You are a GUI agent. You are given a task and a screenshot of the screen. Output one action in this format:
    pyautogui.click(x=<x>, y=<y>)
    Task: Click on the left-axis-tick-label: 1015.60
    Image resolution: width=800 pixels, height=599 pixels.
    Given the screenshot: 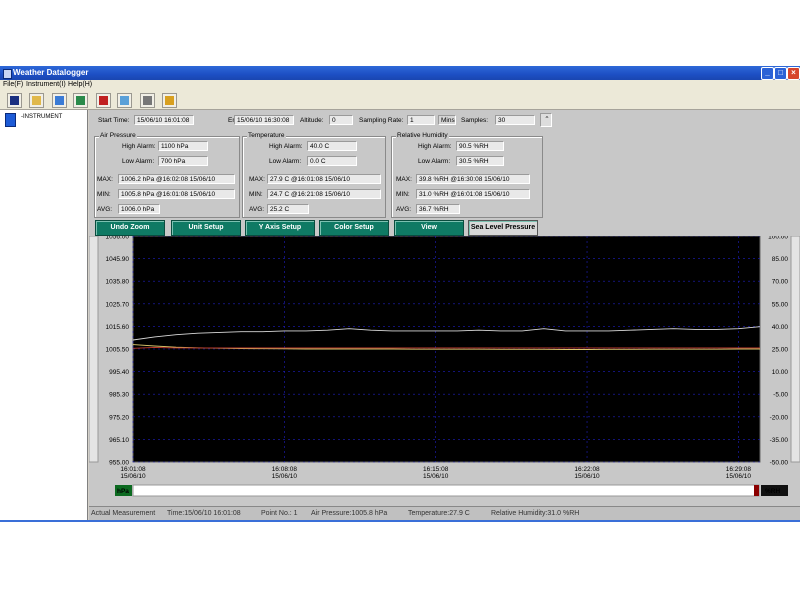 What is the action you would take?
    pyautogui.click(x=118, y=327)
    